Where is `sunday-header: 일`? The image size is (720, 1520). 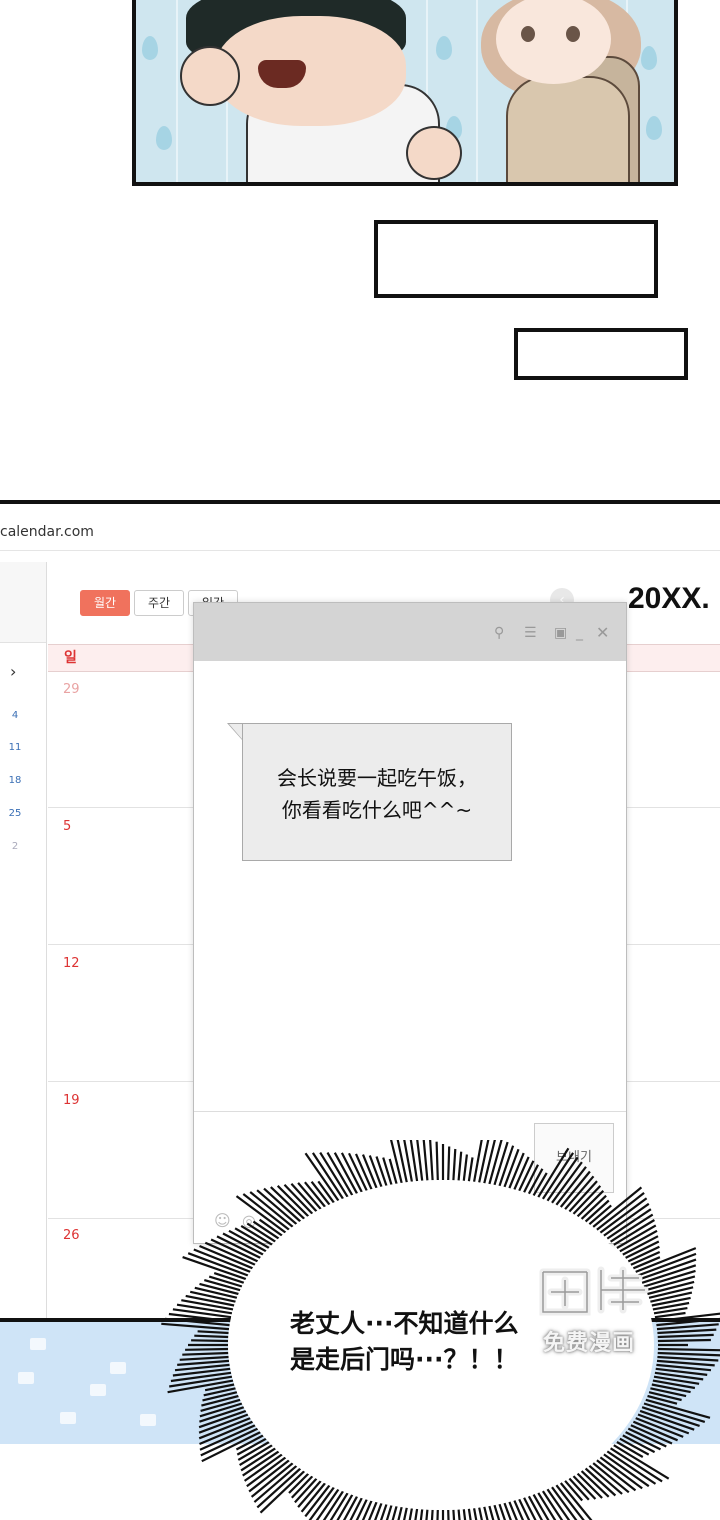 sunday-header: 일 is located at coordinates (70, 658).